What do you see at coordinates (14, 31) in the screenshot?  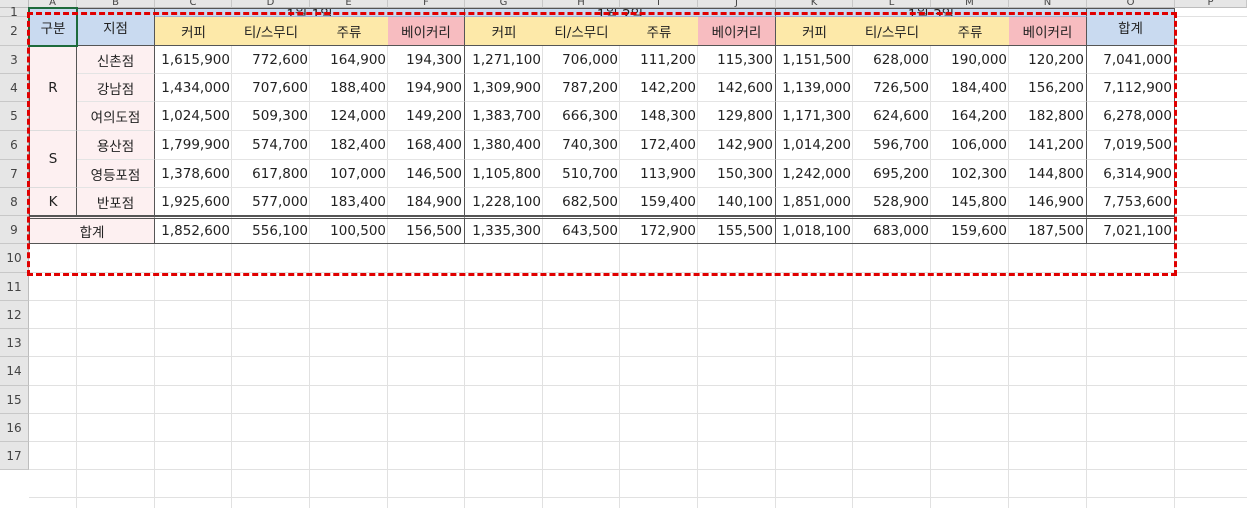 I see `row-header: 2` at bounding box center [14, 31].